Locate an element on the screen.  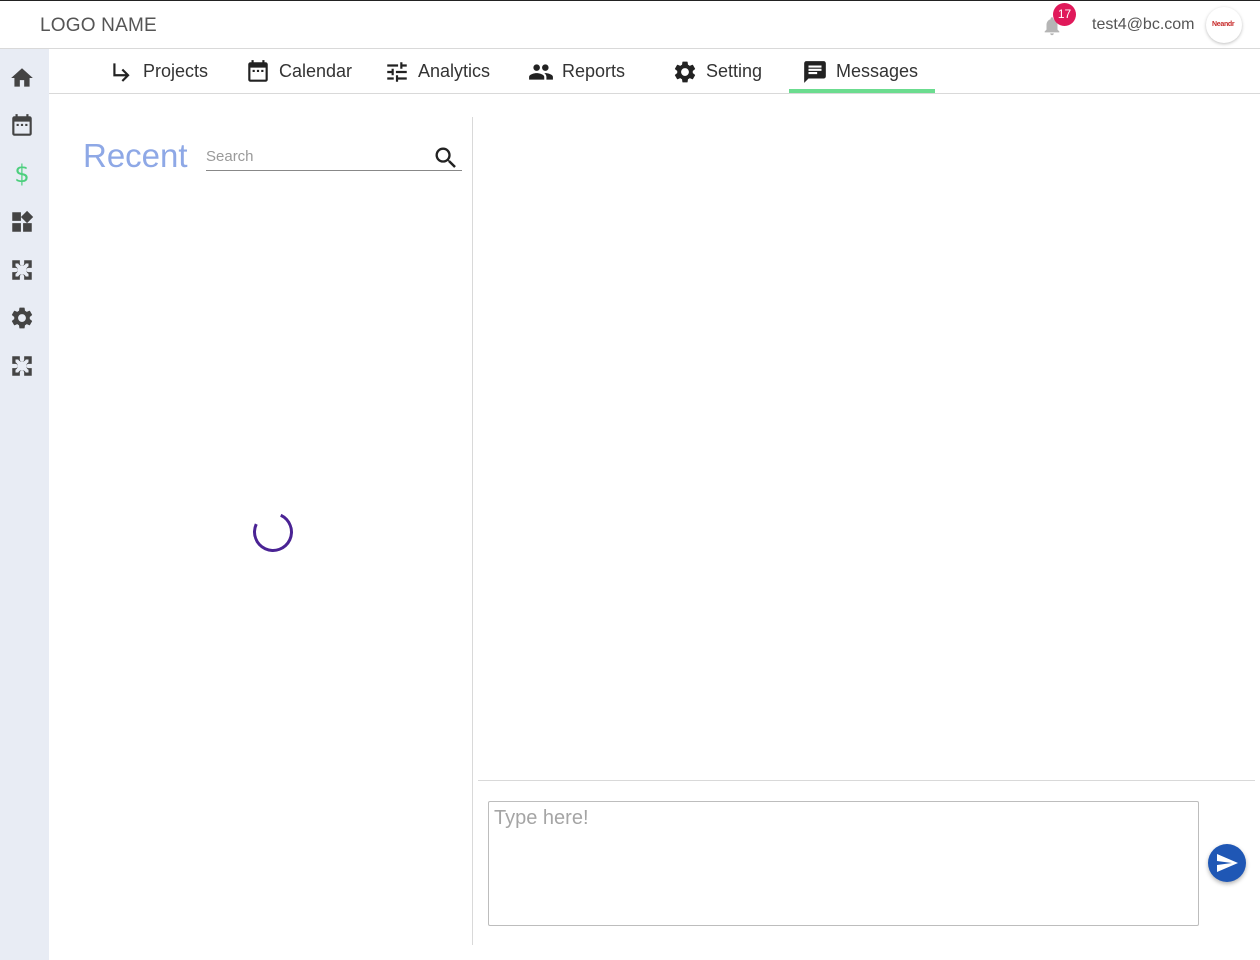
people-icon is located at coordinates (541, 71).